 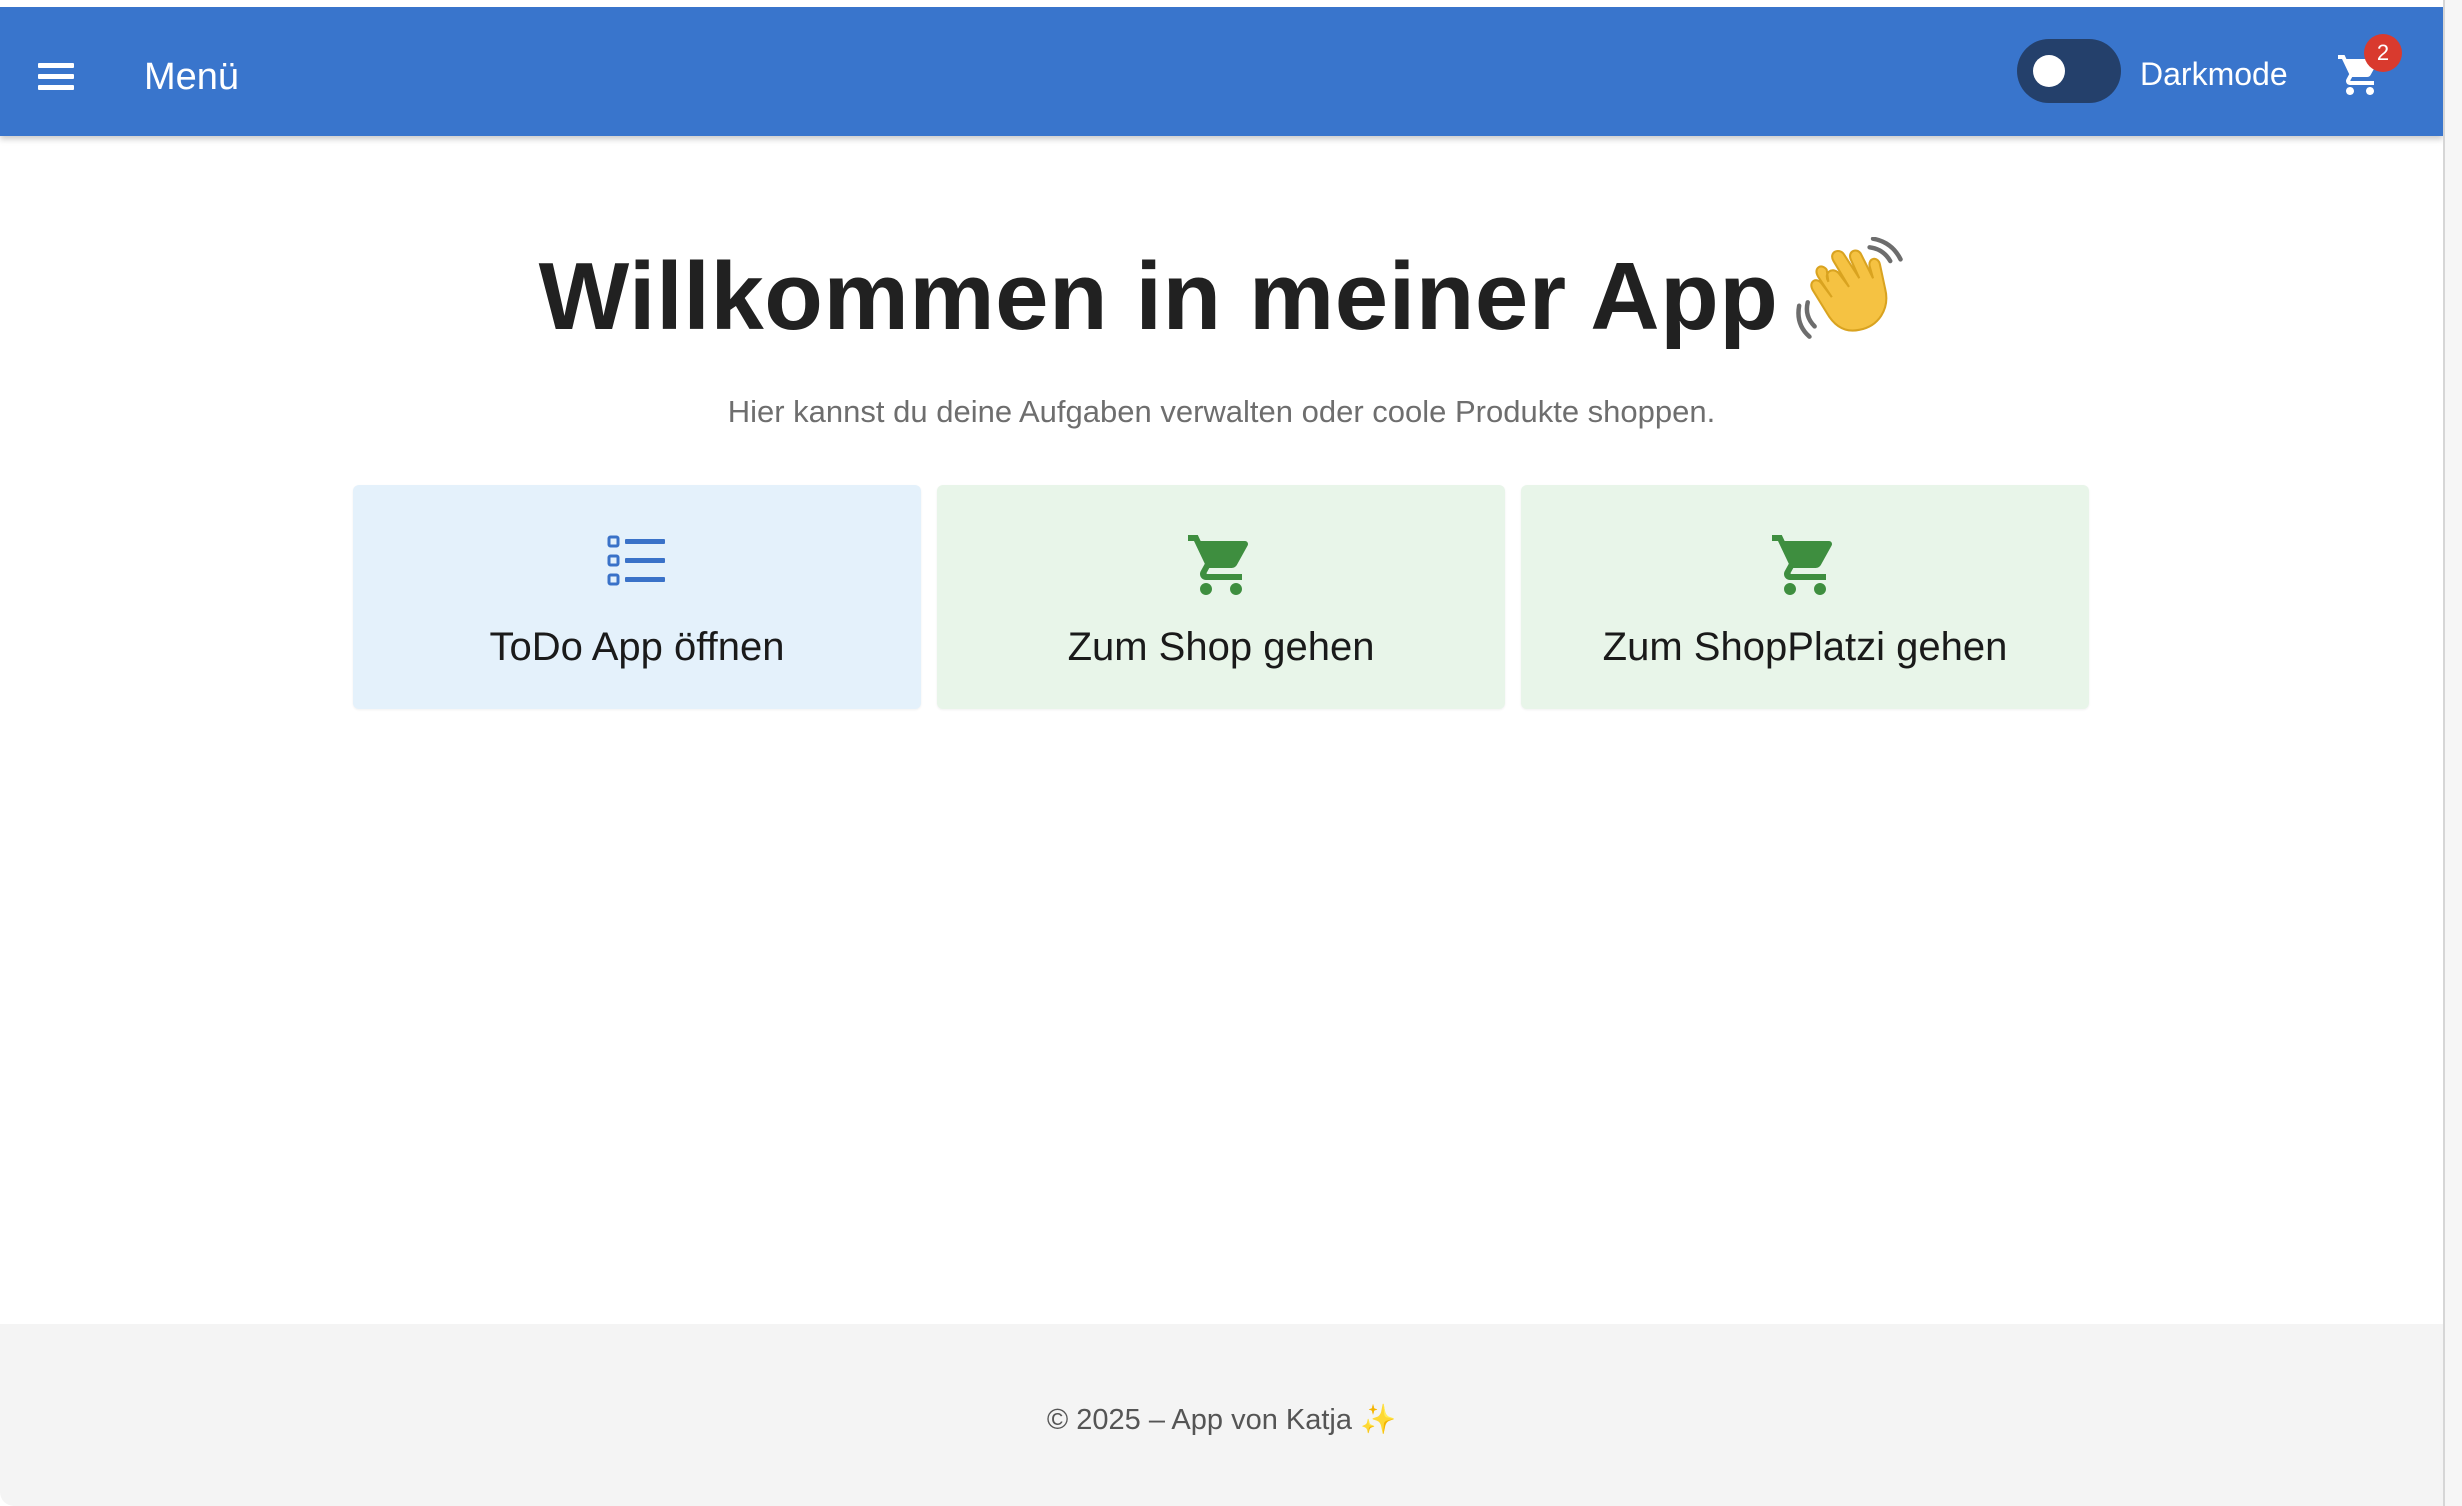 I want to click on cart-count-badge: 2, so click(x=2383, y=53).